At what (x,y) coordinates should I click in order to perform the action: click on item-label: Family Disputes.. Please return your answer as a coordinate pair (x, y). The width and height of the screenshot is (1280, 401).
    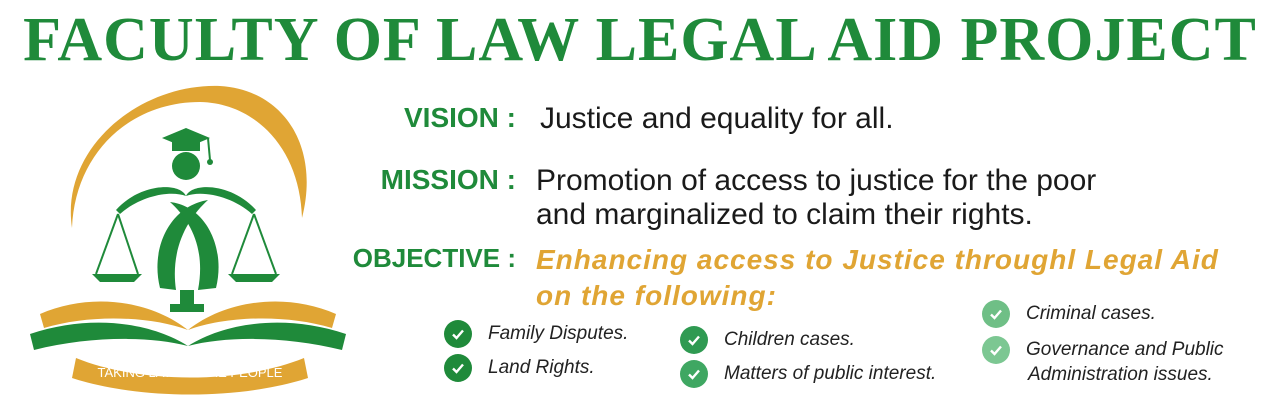
    Looking at the image, I should click on (558, 333).